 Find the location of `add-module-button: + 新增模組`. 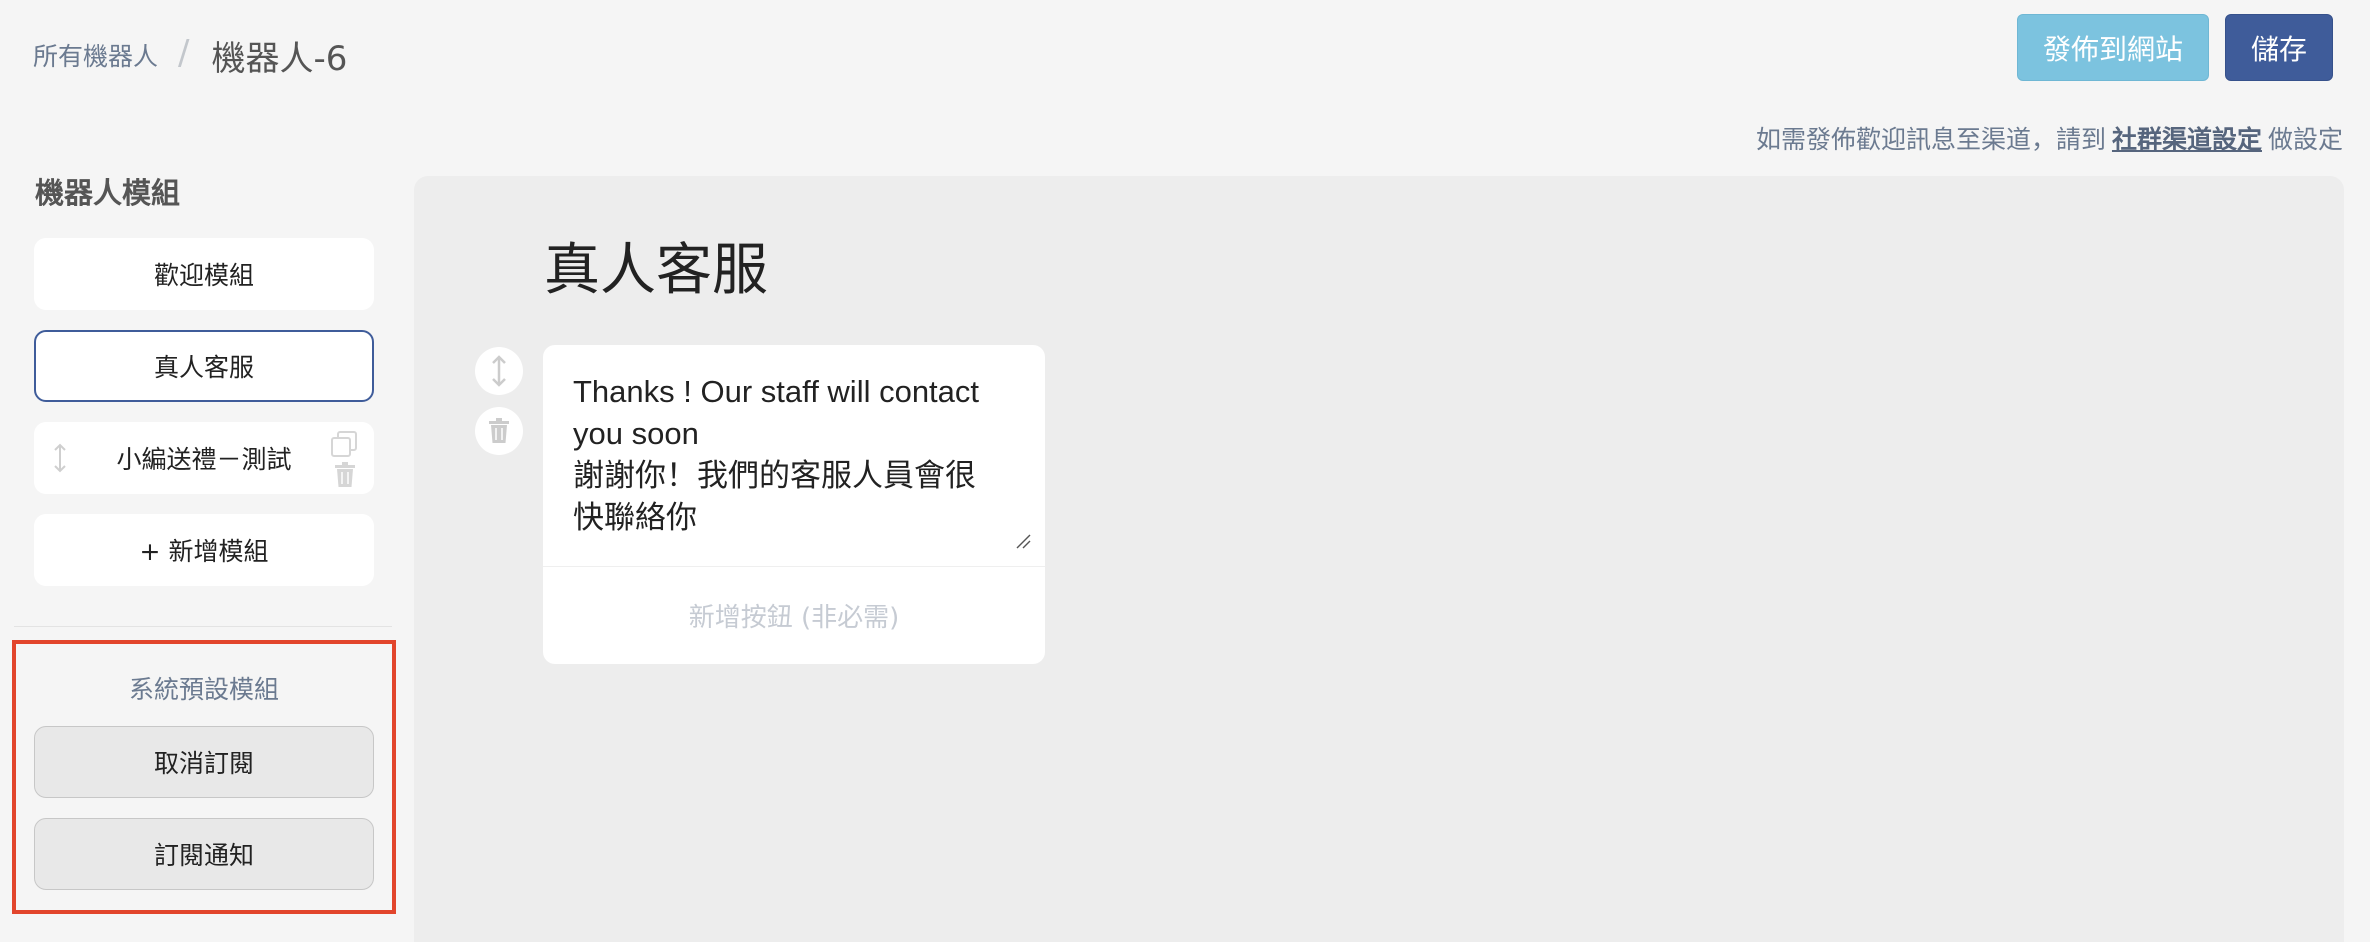

add-module-button: + 新增模組 is located at coordinates (204, 550).